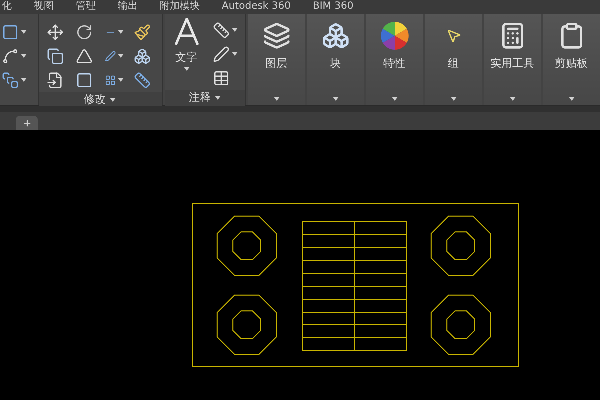 Image resolution: width=600 pixels, height=400 pixels. I want to click on plus-icon, so click(27, 123).